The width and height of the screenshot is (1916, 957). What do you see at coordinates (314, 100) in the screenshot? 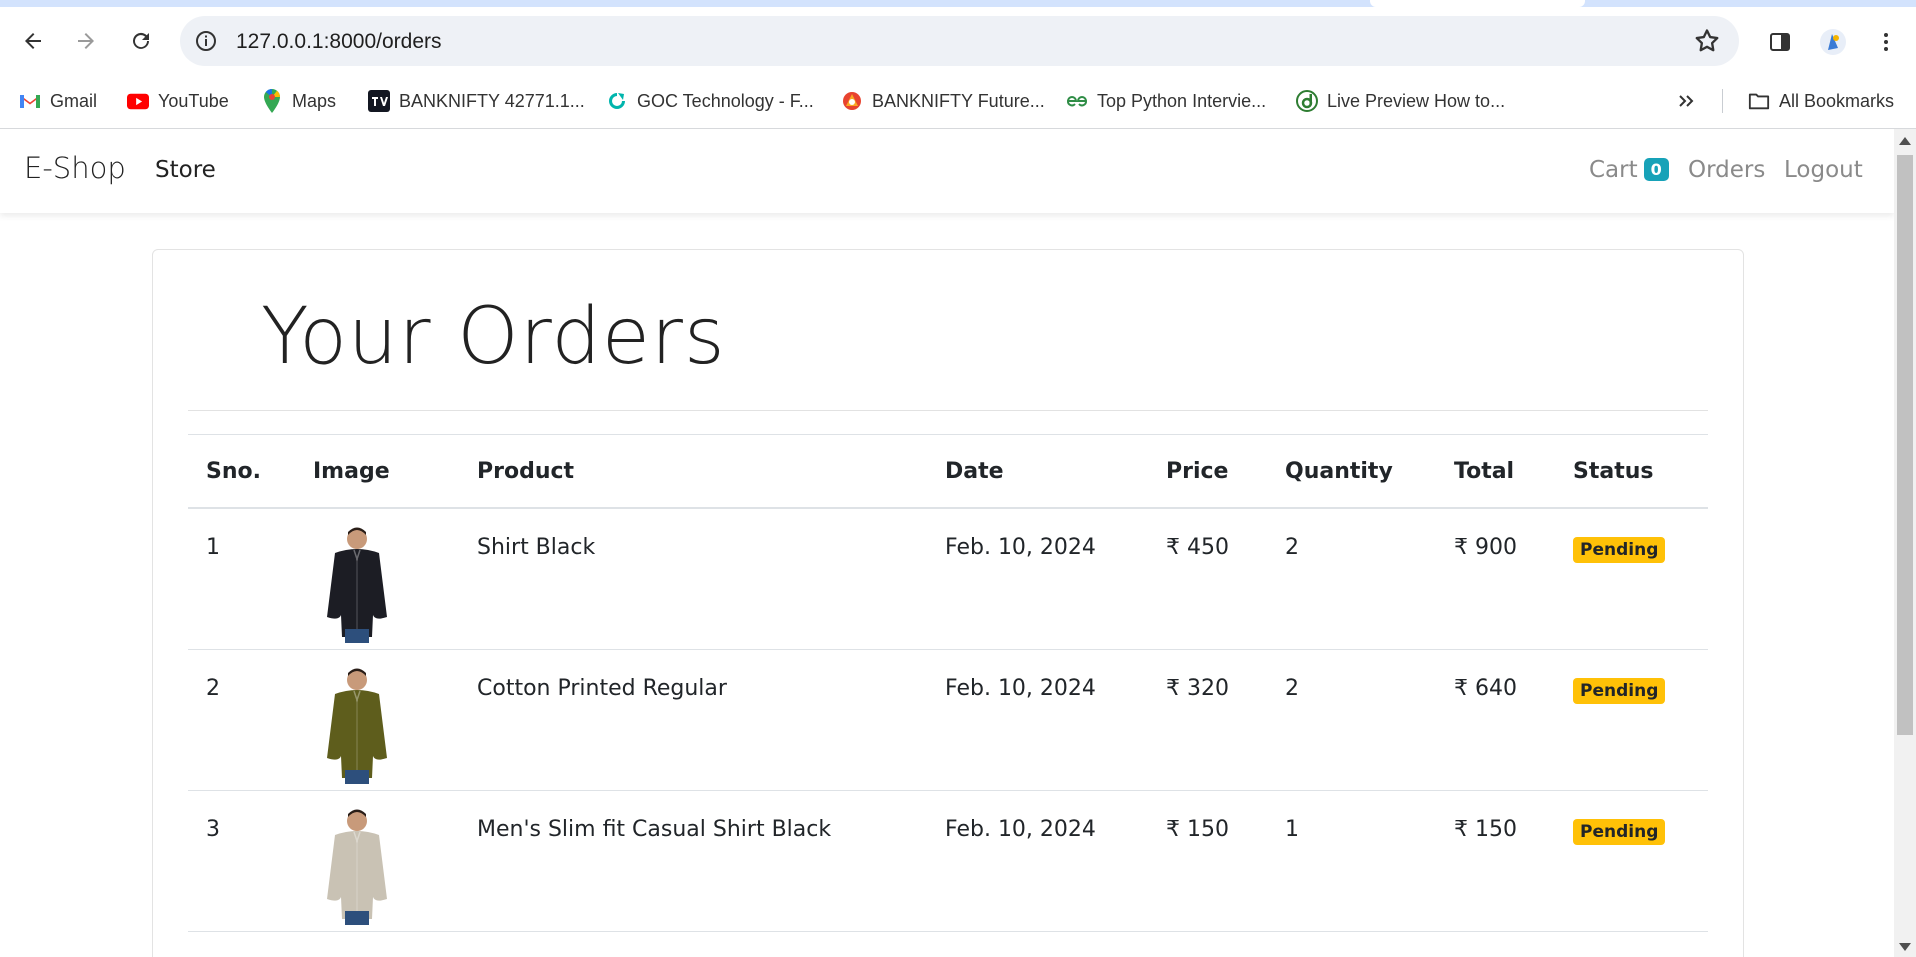
I see `bookmark-label: Maps` at bounding box center [314, 100].